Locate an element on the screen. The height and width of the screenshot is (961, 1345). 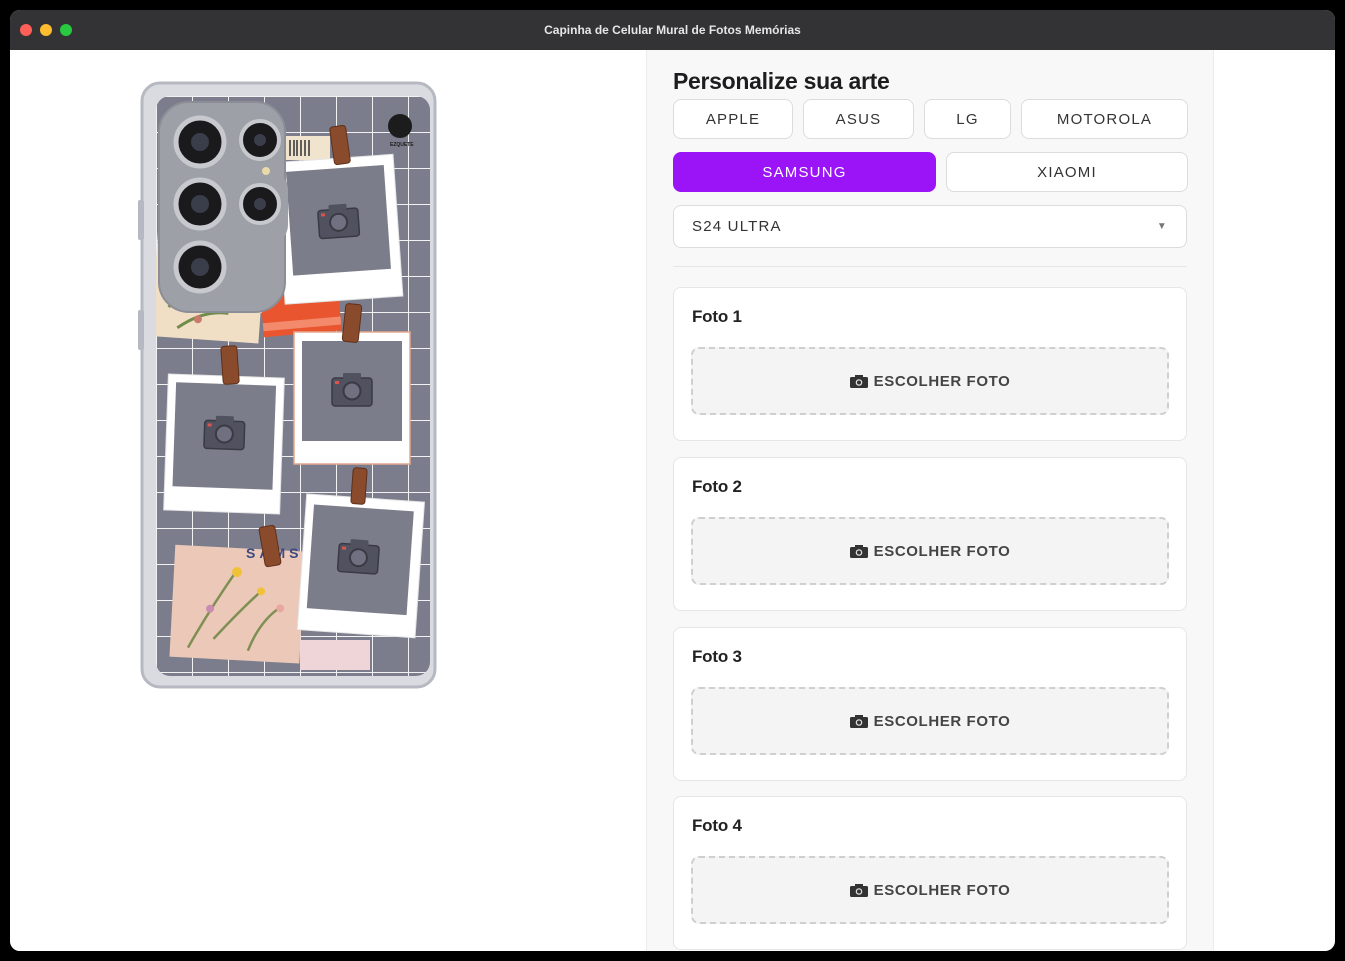
photo-card-1: Foto 1 ESCOLHER FOTO is located at coordinates (930, 364).